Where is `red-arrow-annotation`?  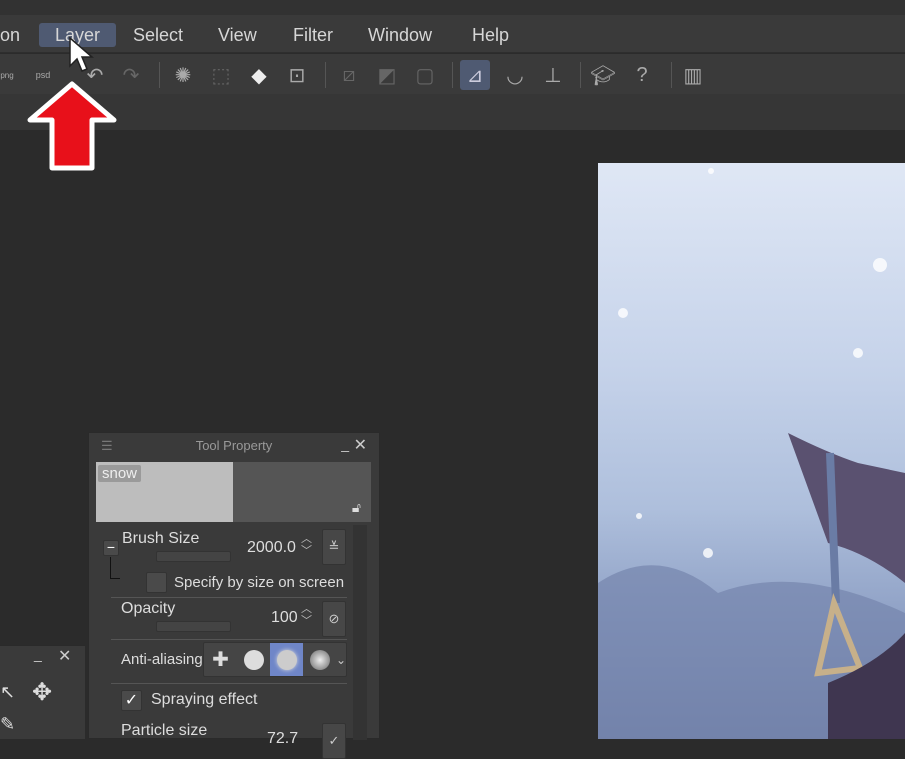
red-arrow-annotation is located at coordinates (72, 126).